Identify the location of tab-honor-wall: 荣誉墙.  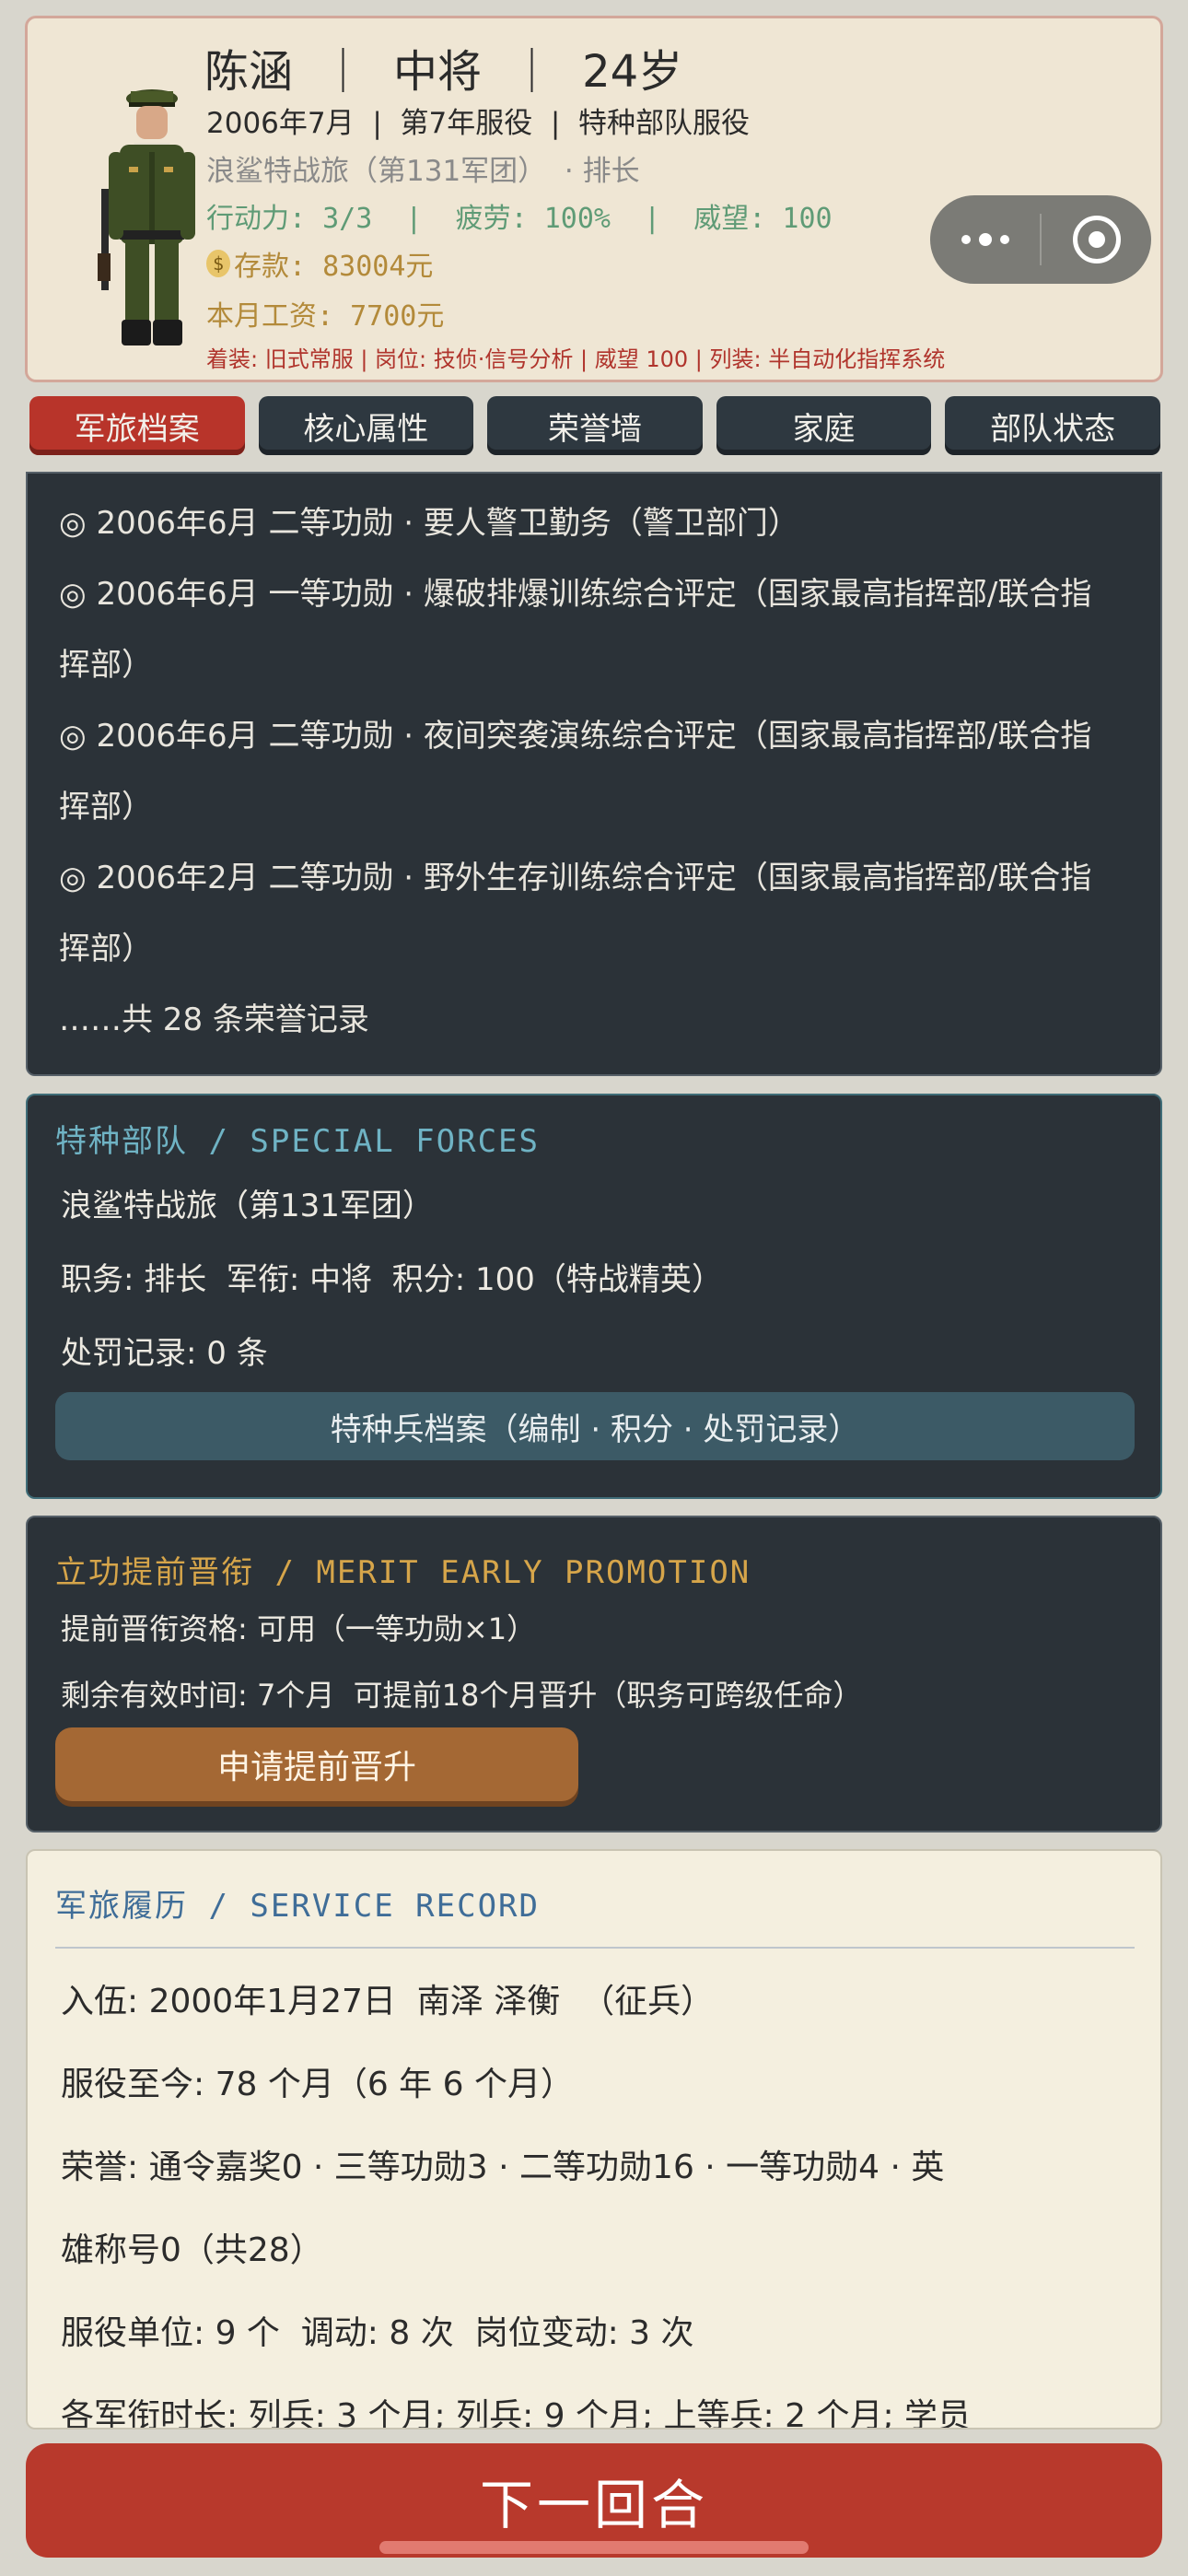
(595, 425).